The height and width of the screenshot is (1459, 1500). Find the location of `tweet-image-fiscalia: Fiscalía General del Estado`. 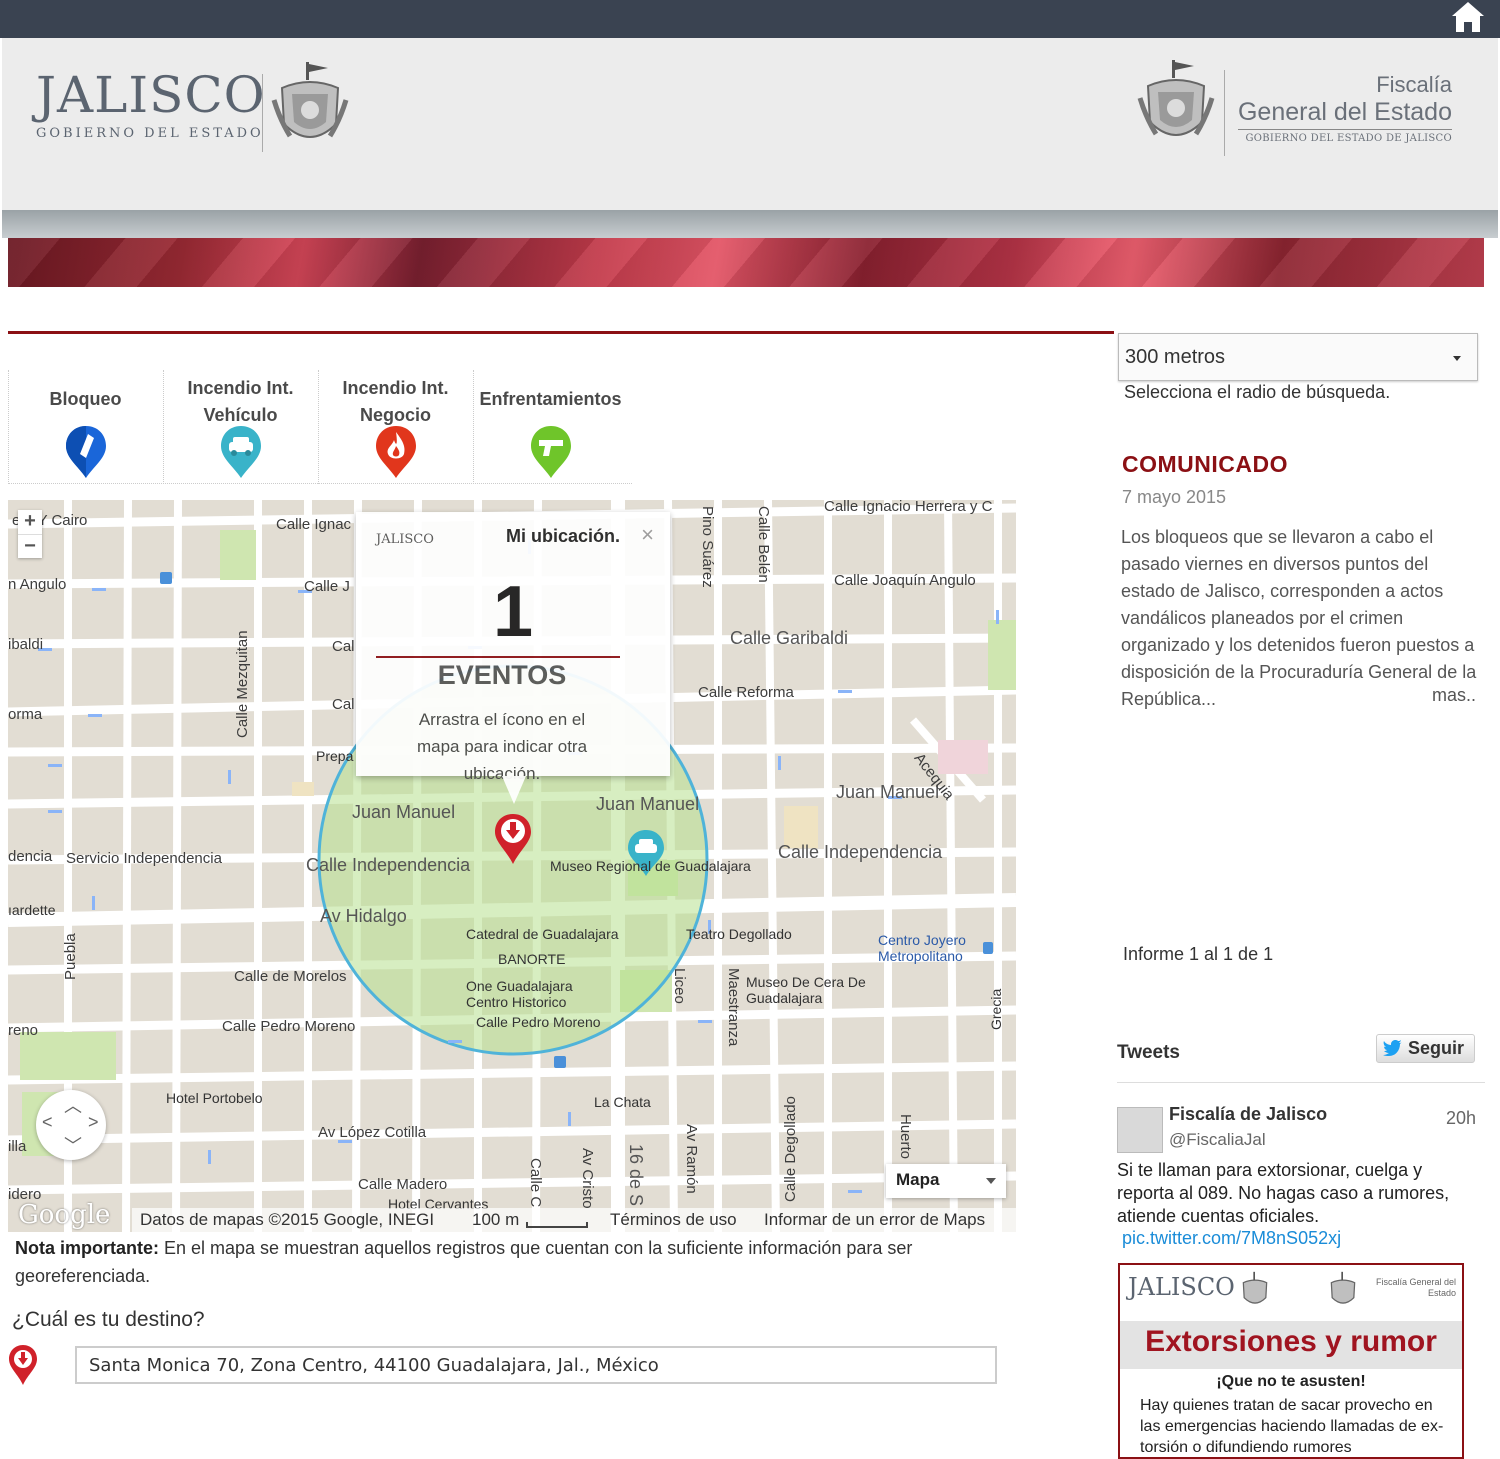

tweet-image-fiscalia: Fiscalía General del Estado is located at coordinates (1415, 1287).